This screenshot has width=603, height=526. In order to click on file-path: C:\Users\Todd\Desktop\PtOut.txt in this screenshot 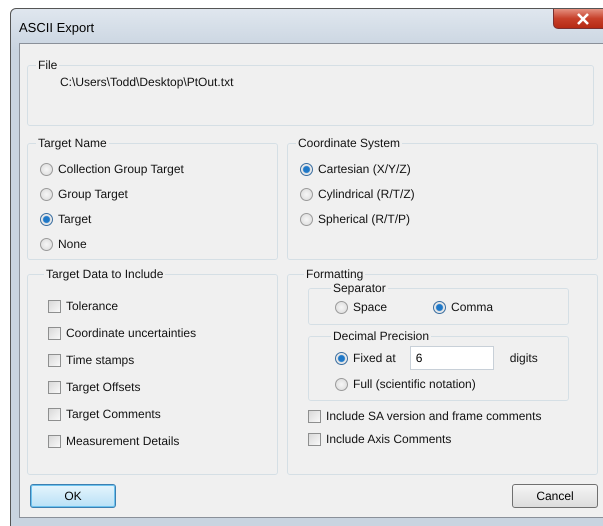, I will do `click(147, 82)`.